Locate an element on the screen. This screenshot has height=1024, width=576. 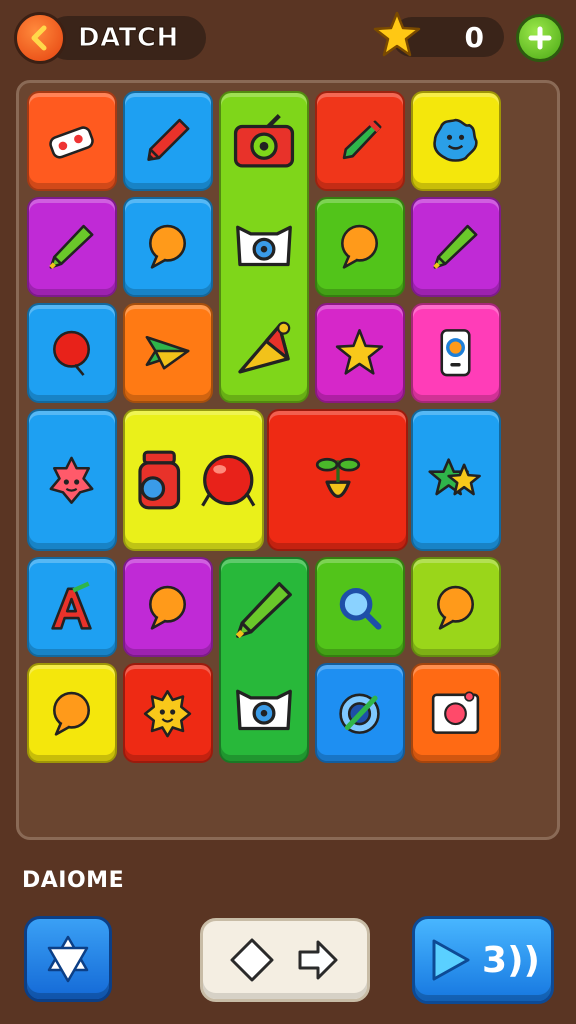
special-button is located at coordinates (68, 959).